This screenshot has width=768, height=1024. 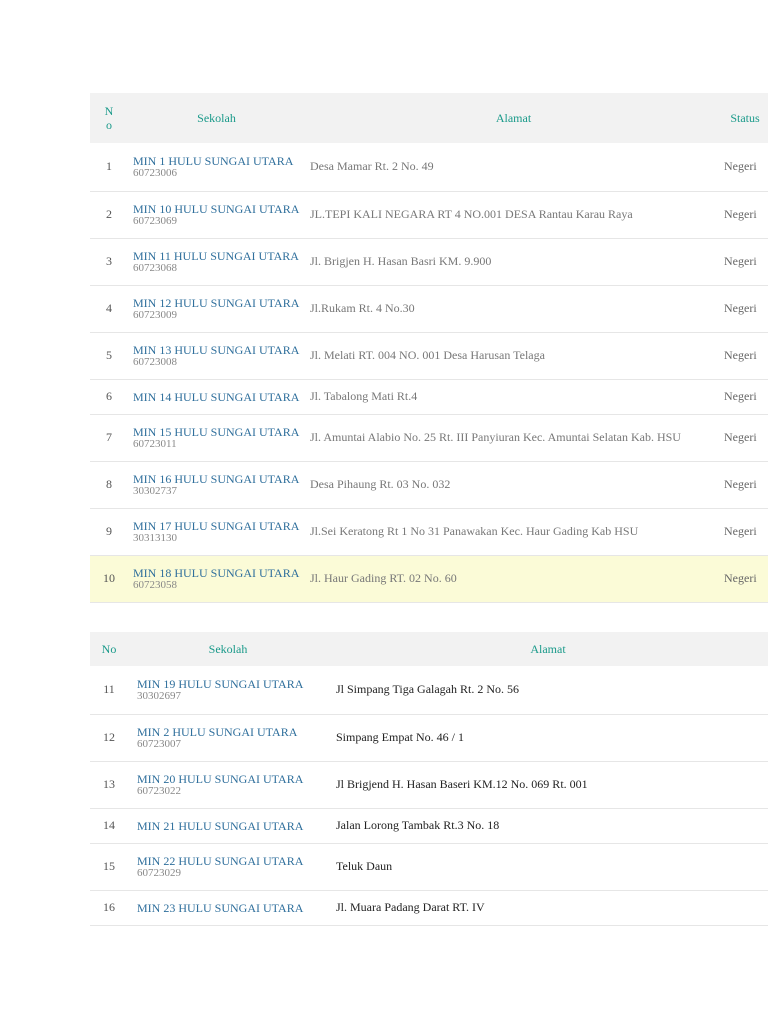 I want to click on school-name-link: MIN 2 HULU SUNGAI UTARA, so click(x=232, y=732).